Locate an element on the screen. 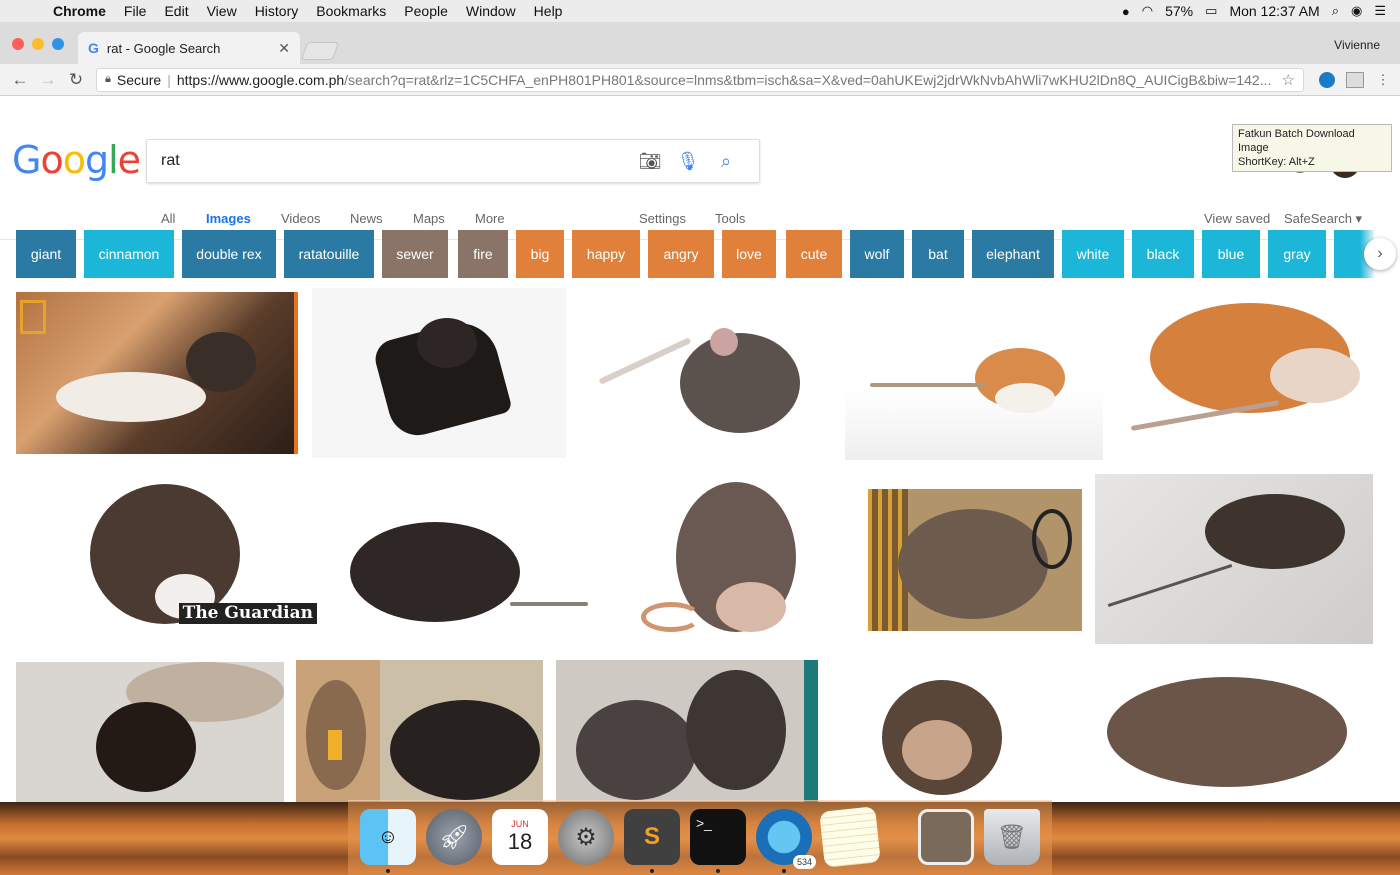 The height and width of the screenshot is (875, 1400). profile-name: Vivienne is located at coordinates (1357, 45).